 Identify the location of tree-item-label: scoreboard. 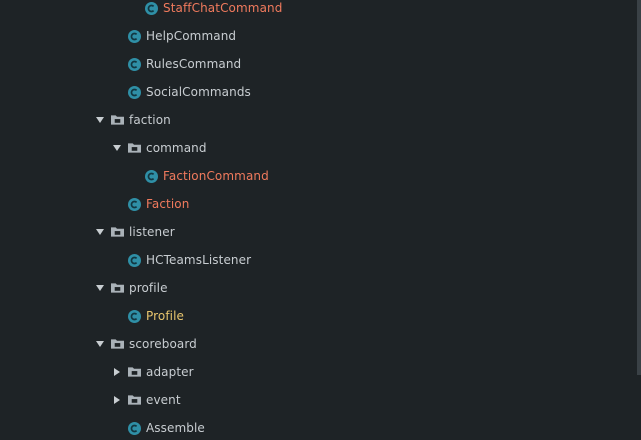
(163, 344).